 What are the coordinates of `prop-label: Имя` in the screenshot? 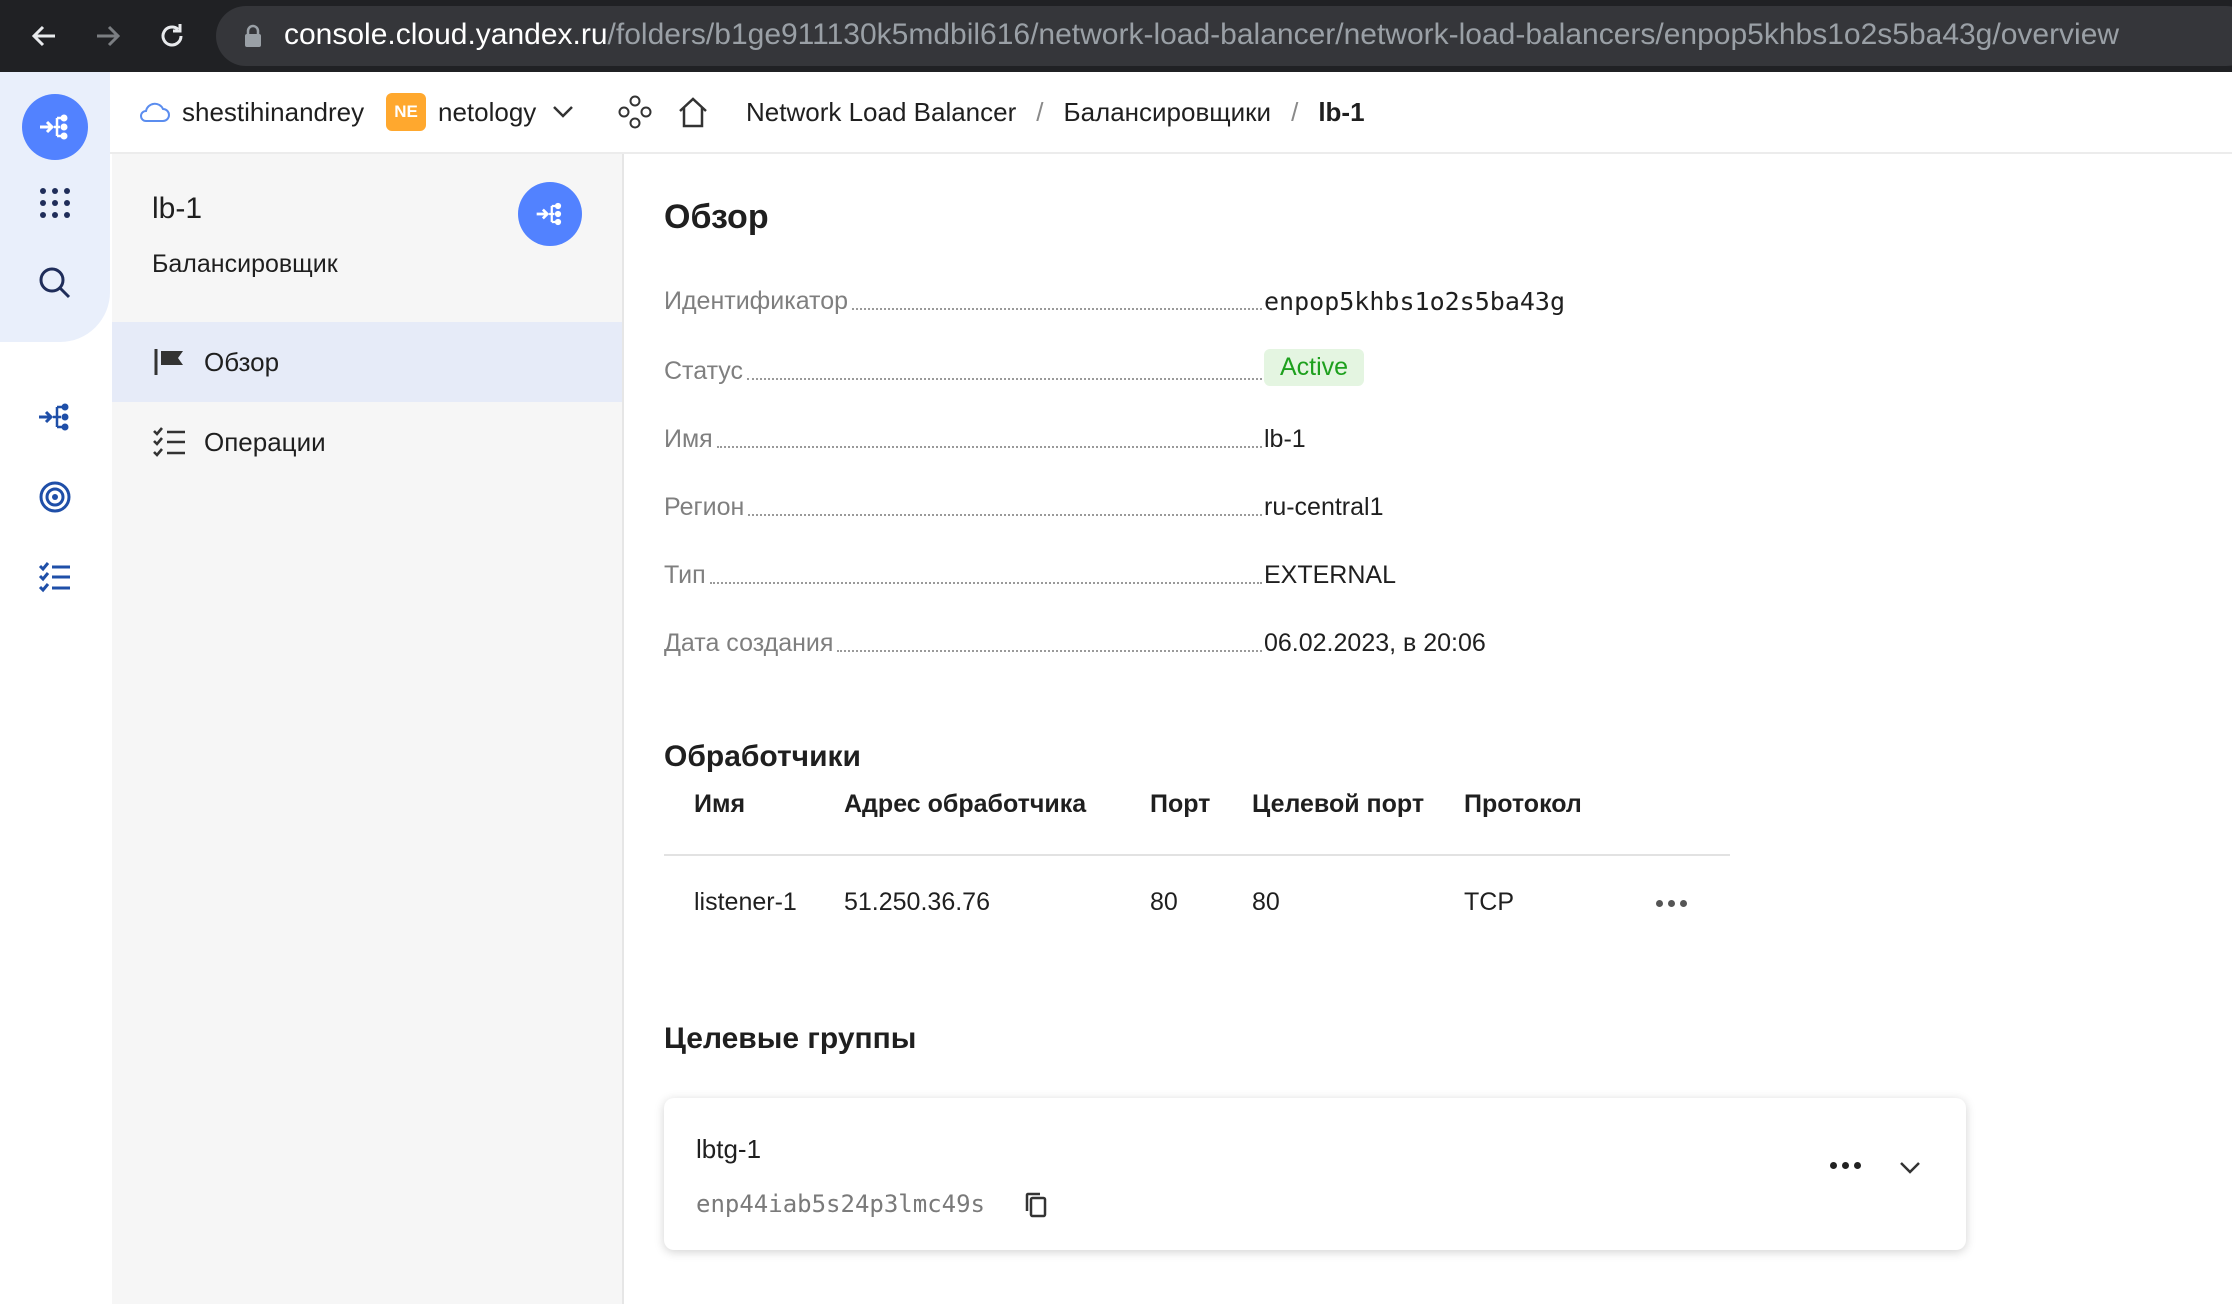 It's located at (690, 439).